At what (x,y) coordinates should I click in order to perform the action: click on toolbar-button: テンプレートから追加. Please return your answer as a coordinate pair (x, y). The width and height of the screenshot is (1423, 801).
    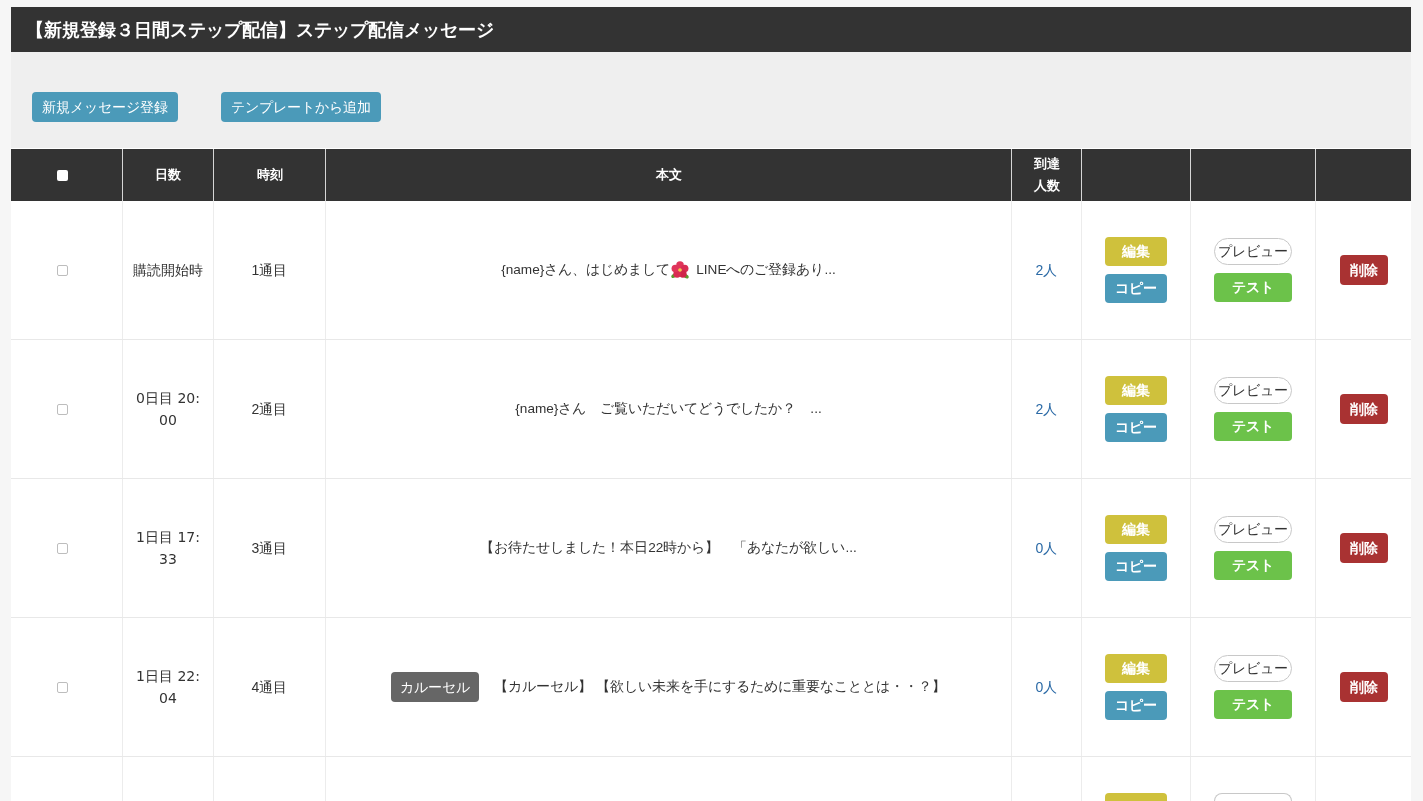
    Looking at the image, I should click on (301, 107).